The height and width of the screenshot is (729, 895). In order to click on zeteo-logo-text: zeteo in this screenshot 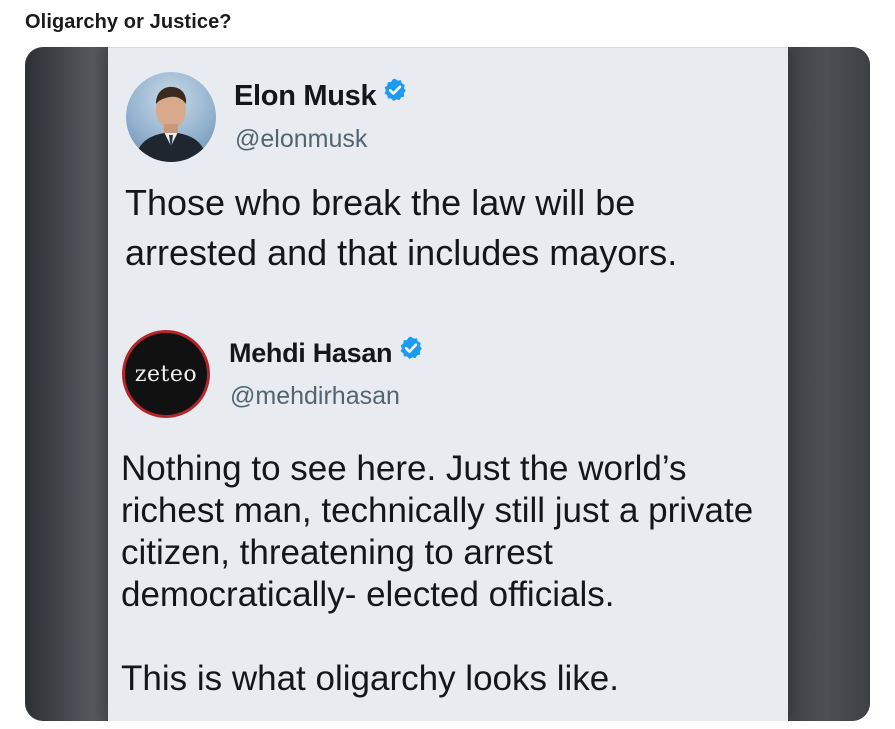, I will do `click(166, 374)`.